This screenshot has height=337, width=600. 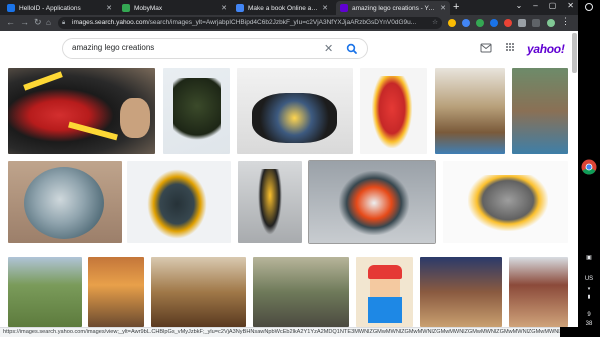 I want to click on image-result-lego-motorcycle, so click(x=295, y=111).